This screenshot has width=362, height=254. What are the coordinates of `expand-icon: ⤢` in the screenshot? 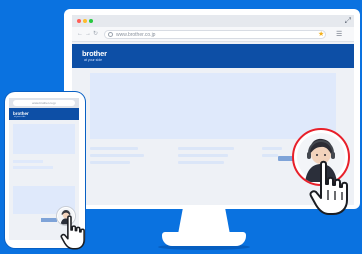 It's located at (348, 20).